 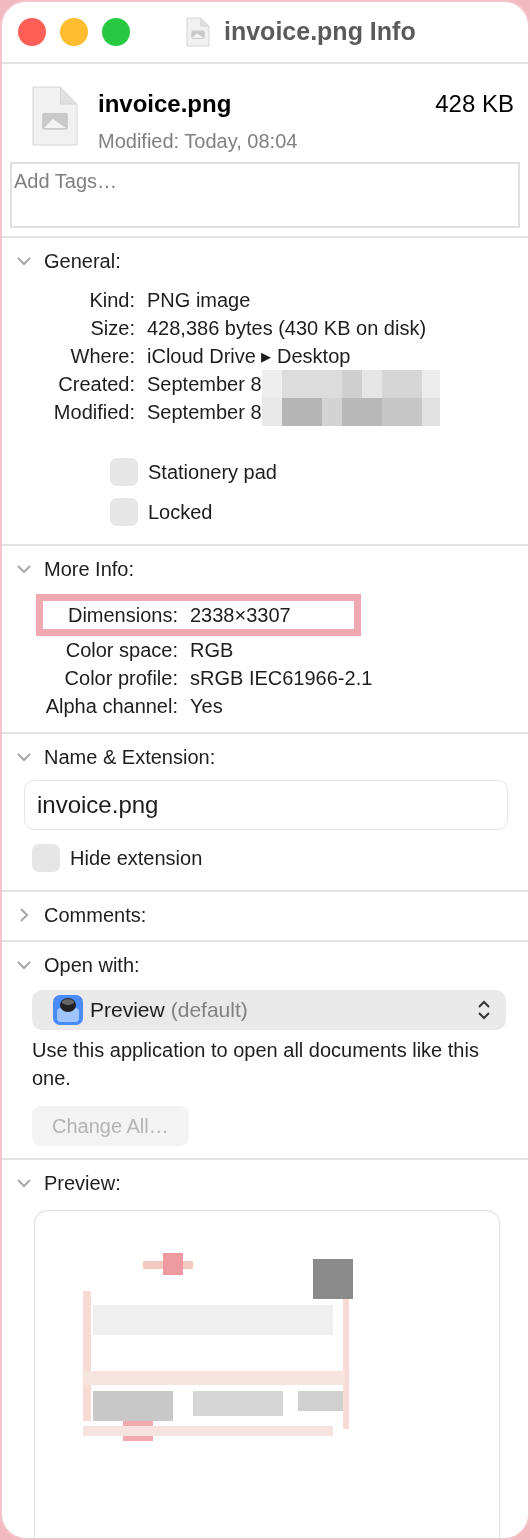 What do you see at coordinates (130, 757) in the screenshot?
I see `section-title: Name & Extension:` at bounding box center [130, 757].